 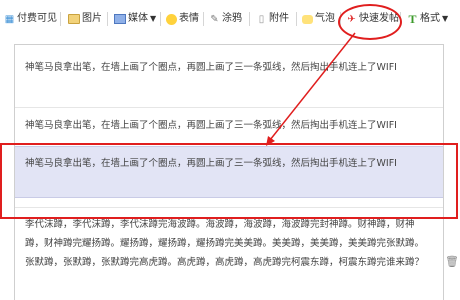 I want to click on text-format-icon: T, so click(x=412, y=18).